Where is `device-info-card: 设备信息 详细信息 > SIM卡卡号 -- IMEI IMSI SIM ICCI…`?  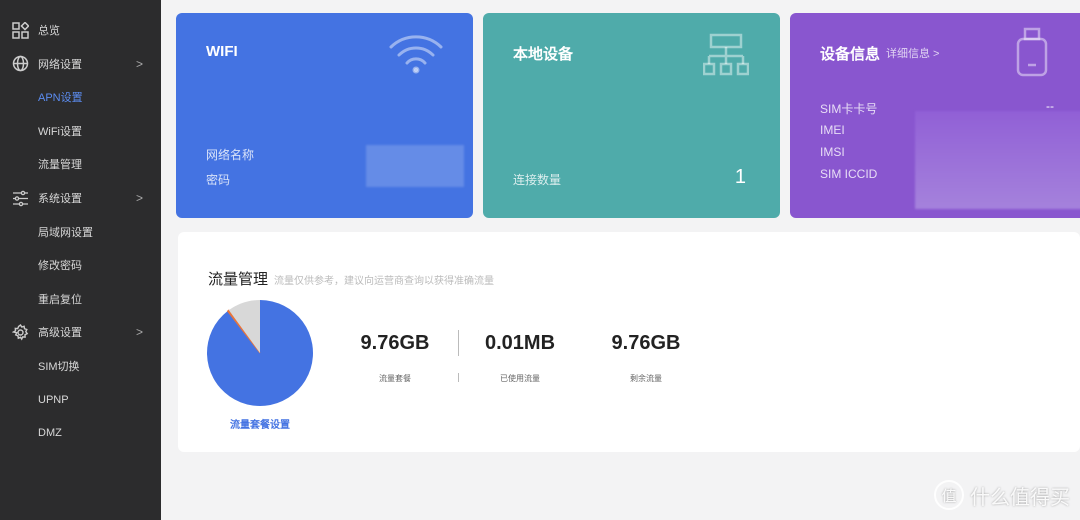 device-info-card: 设备信息 详细信息 > SIM卡卡号 -- IMEI IMSI SIM ICCI… is located at coordinates (935, 115).